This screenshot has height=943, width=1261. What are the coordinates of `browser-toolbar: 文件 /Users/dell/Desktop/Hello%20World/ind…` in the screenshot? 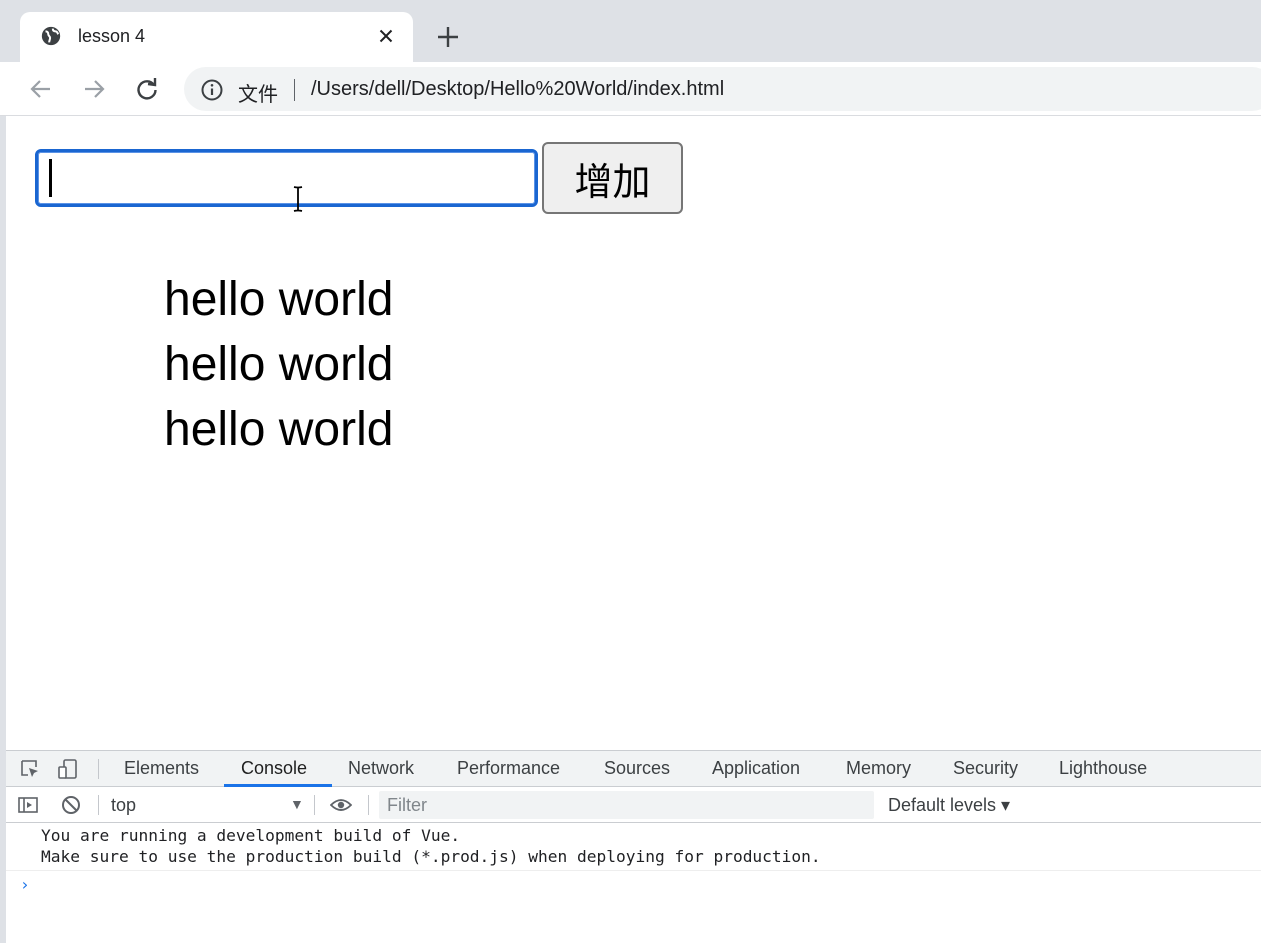 It's located at (630, 89).